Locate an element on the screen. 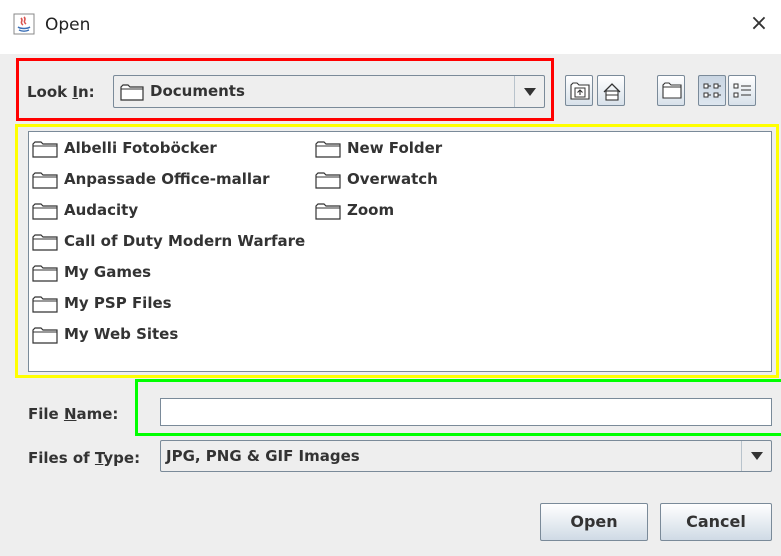  file-list-item-label: Overwatch is located at coordinates (392, 179).